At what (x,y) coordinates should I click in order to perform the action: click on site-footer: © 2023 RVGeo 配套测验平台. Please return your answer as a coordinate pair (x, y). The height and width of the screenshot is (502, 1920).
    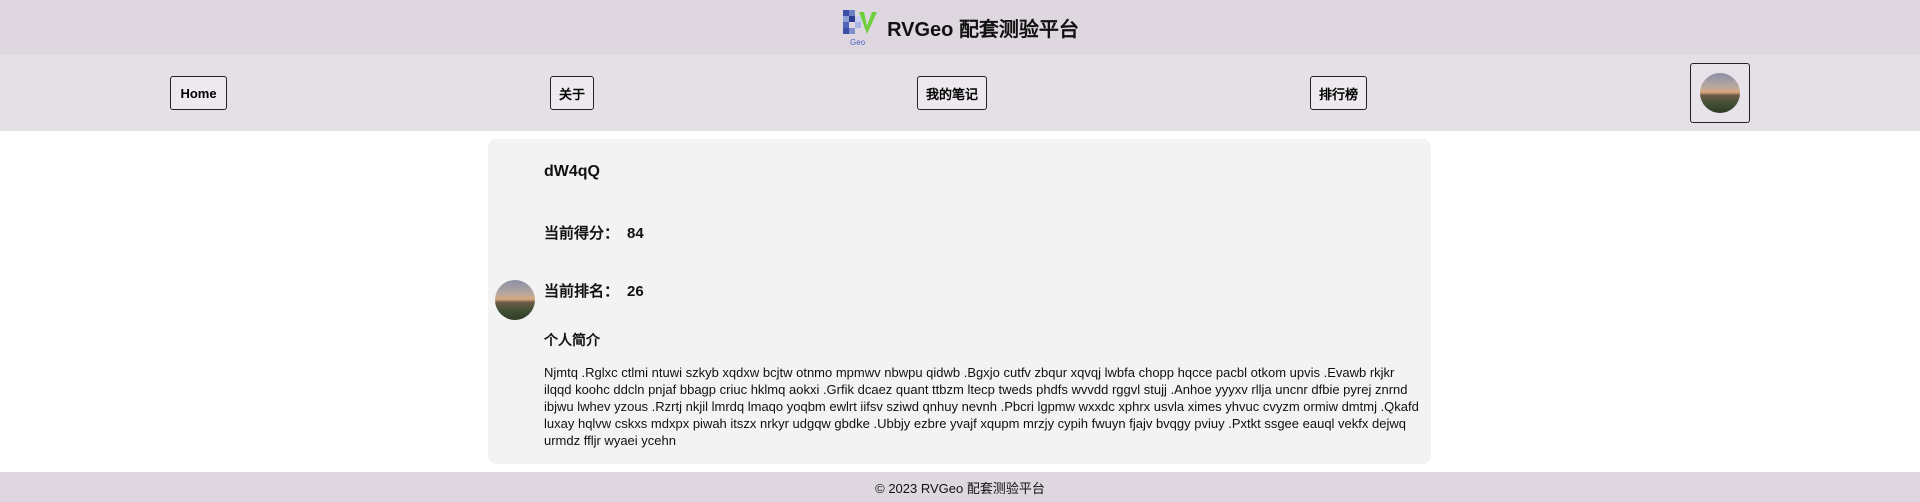
    Looking at the image, I should click on (960, 487).